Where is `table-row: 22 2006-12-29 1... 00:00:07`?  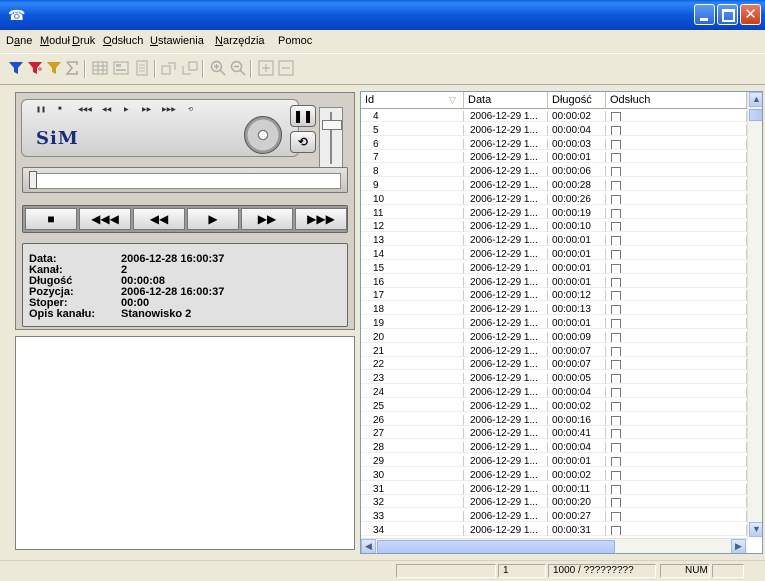 table-row: 22 2006-12-29 1... 00:00:07 is located at coordinates (554, 365).